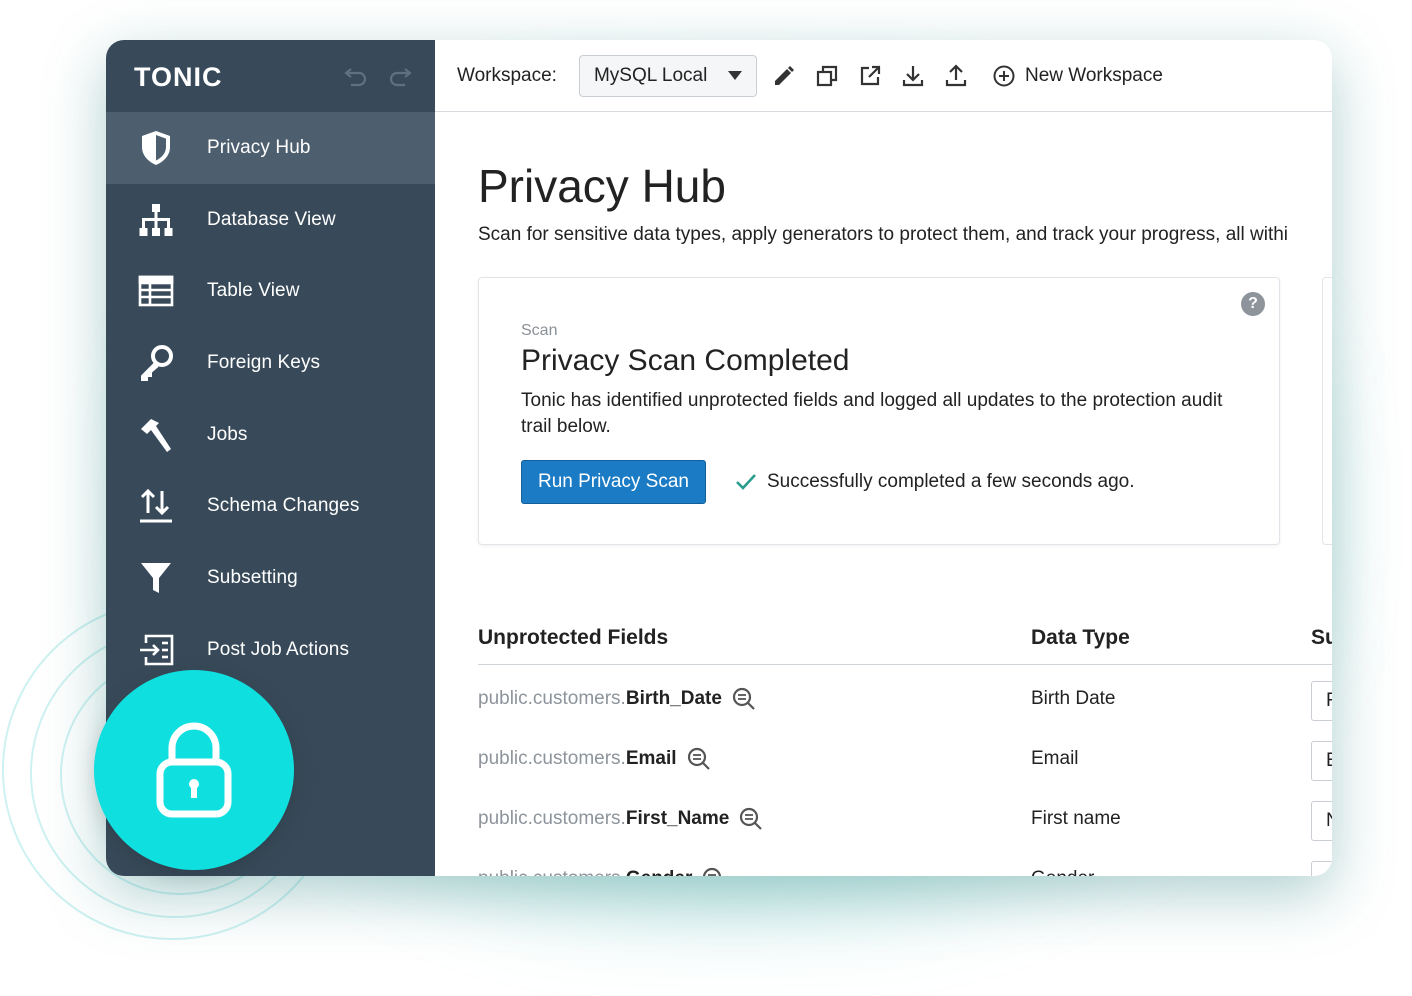 This screenshot has height=996, width=1412. Describe the element at coordinates (573, 638) in the screenshot. I see `column-header-unprotected-fields: Unprotected Fields` at that location.